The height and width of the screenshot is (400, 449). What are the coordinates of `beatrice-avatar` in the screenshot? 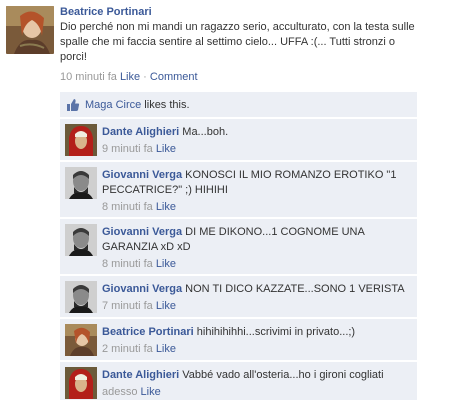 It's located at (81, 340).